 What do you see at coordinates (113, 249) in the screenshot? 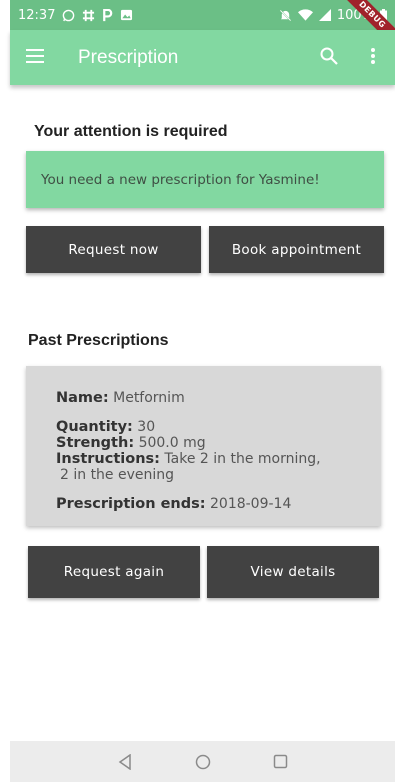
I see `request-now-button: Request now` at bounding box center [113, 249].